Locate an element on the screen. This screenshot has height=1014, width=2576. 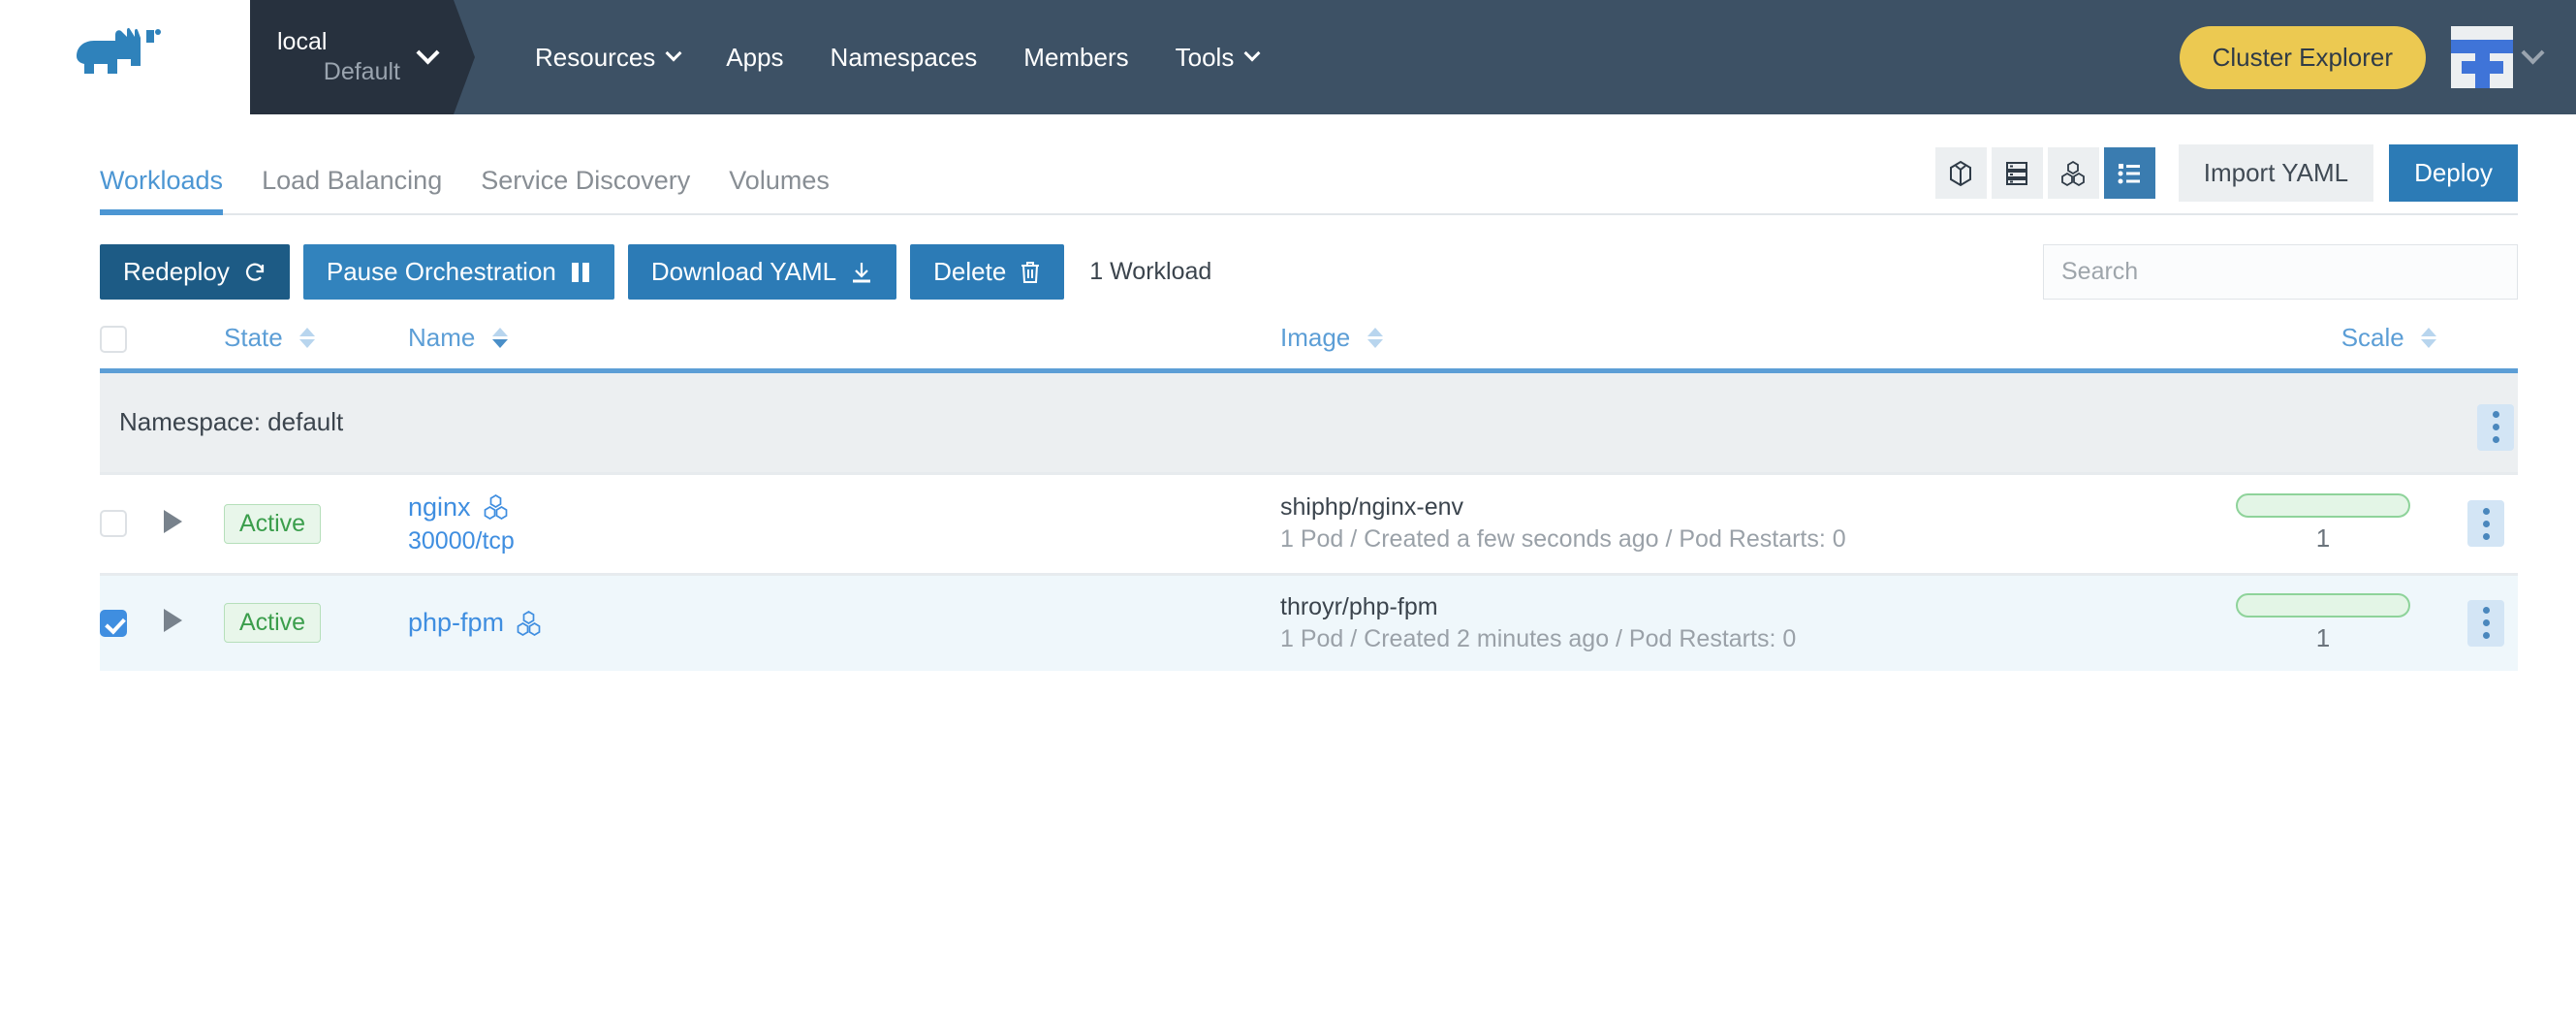
download-icon is located at coordinates (862, 272).